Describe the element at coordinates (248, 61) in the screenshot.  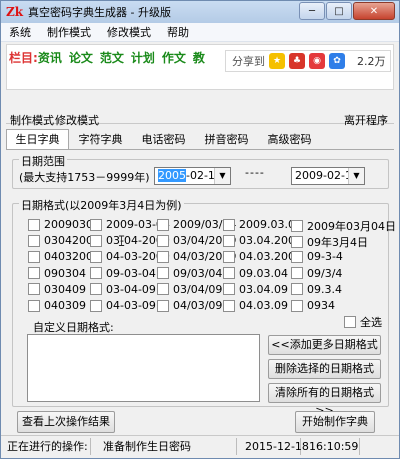
I see `share-label: 分享到` at that location.